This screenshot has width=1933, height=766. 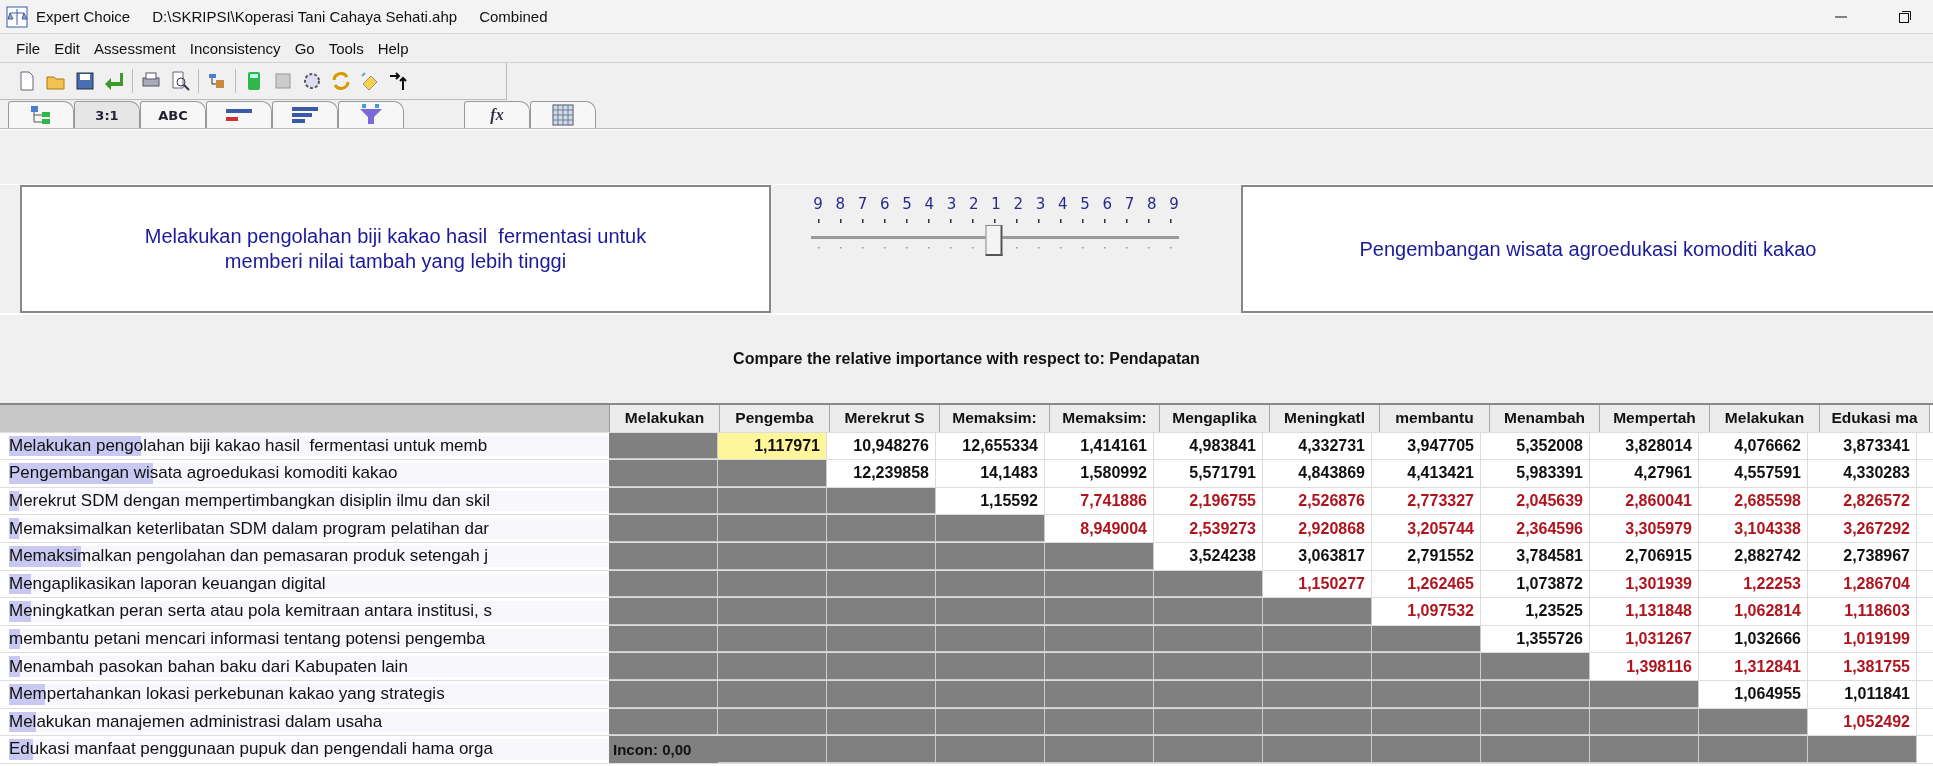 I want to click on row-label: Melakukan pengolahan biji kakao hasil fermentasi untuk memb, so click(x=248, y=445).